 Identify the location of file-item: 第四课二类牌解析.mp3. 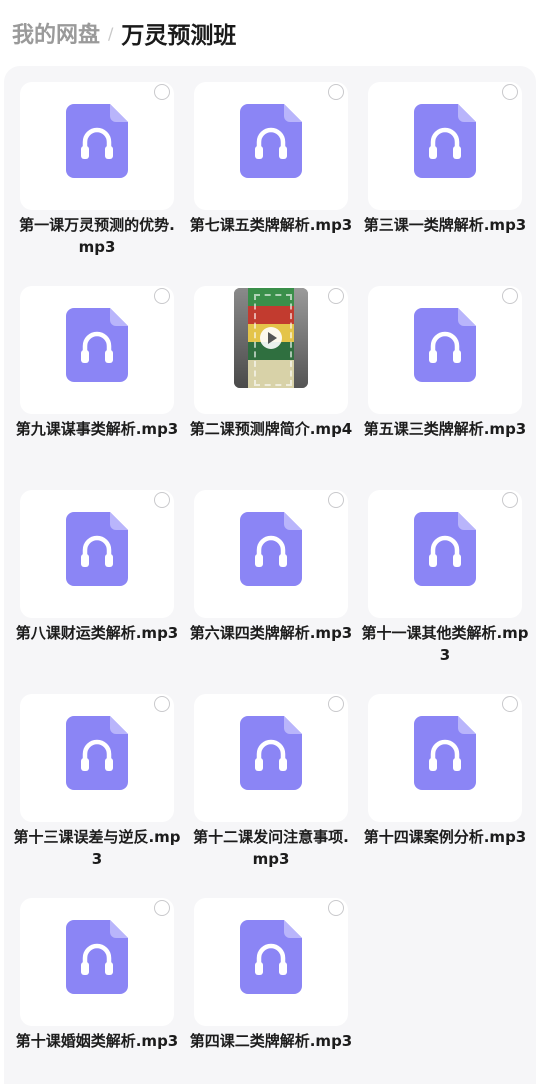
(271, 989).